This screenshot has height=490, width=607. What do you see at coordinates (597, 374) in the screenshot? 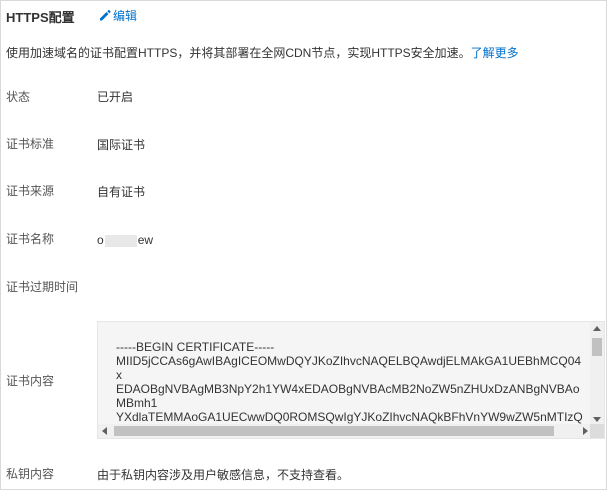
I see `vertical-scrollbar` at bounding box center [597, 374].